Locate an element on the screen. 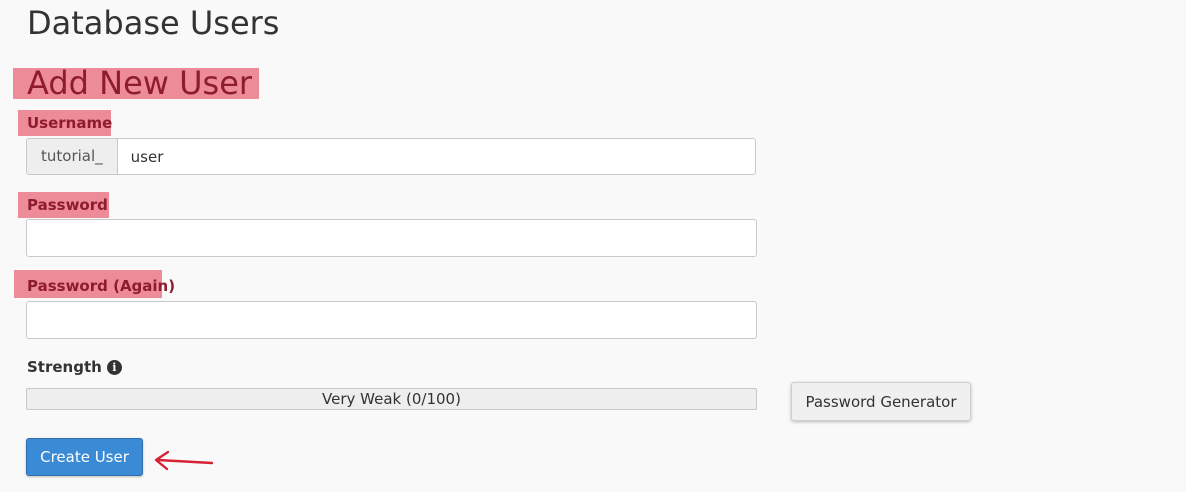  username-input-group: tutorial_ is located at coordinates (391, 156).